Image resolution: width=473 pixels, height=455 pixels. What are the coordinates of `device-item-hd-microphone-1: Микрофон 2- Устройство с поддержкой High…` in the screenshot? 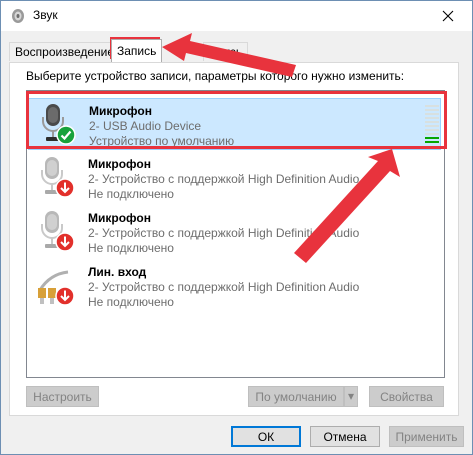 It's located at (234, 178).